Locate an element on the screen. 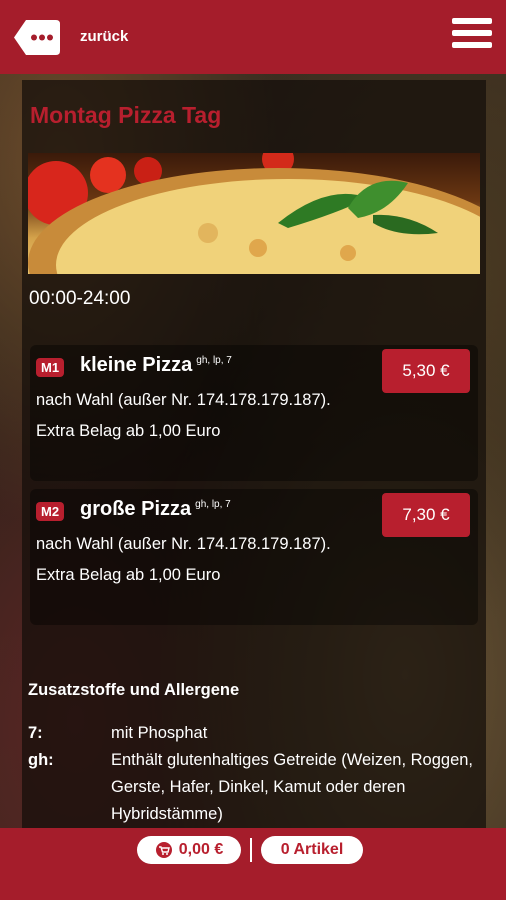 Image resolution: width=506 pixels, height=900 pixels. pizza-hero-image is located at coordinates (254, 213).